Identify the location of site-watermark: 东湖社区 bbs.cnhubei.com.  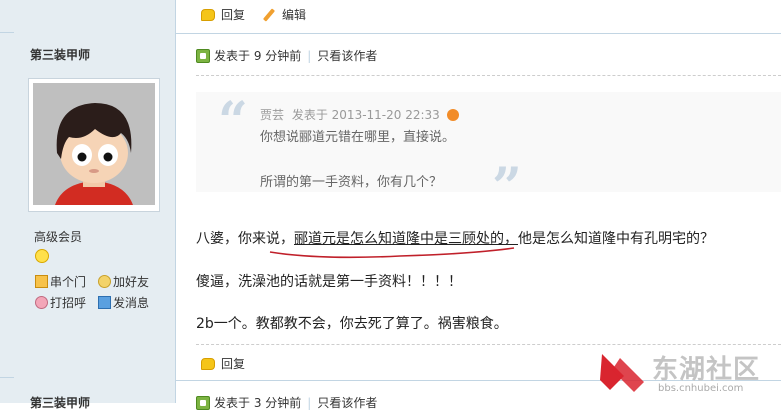
(687, 372).